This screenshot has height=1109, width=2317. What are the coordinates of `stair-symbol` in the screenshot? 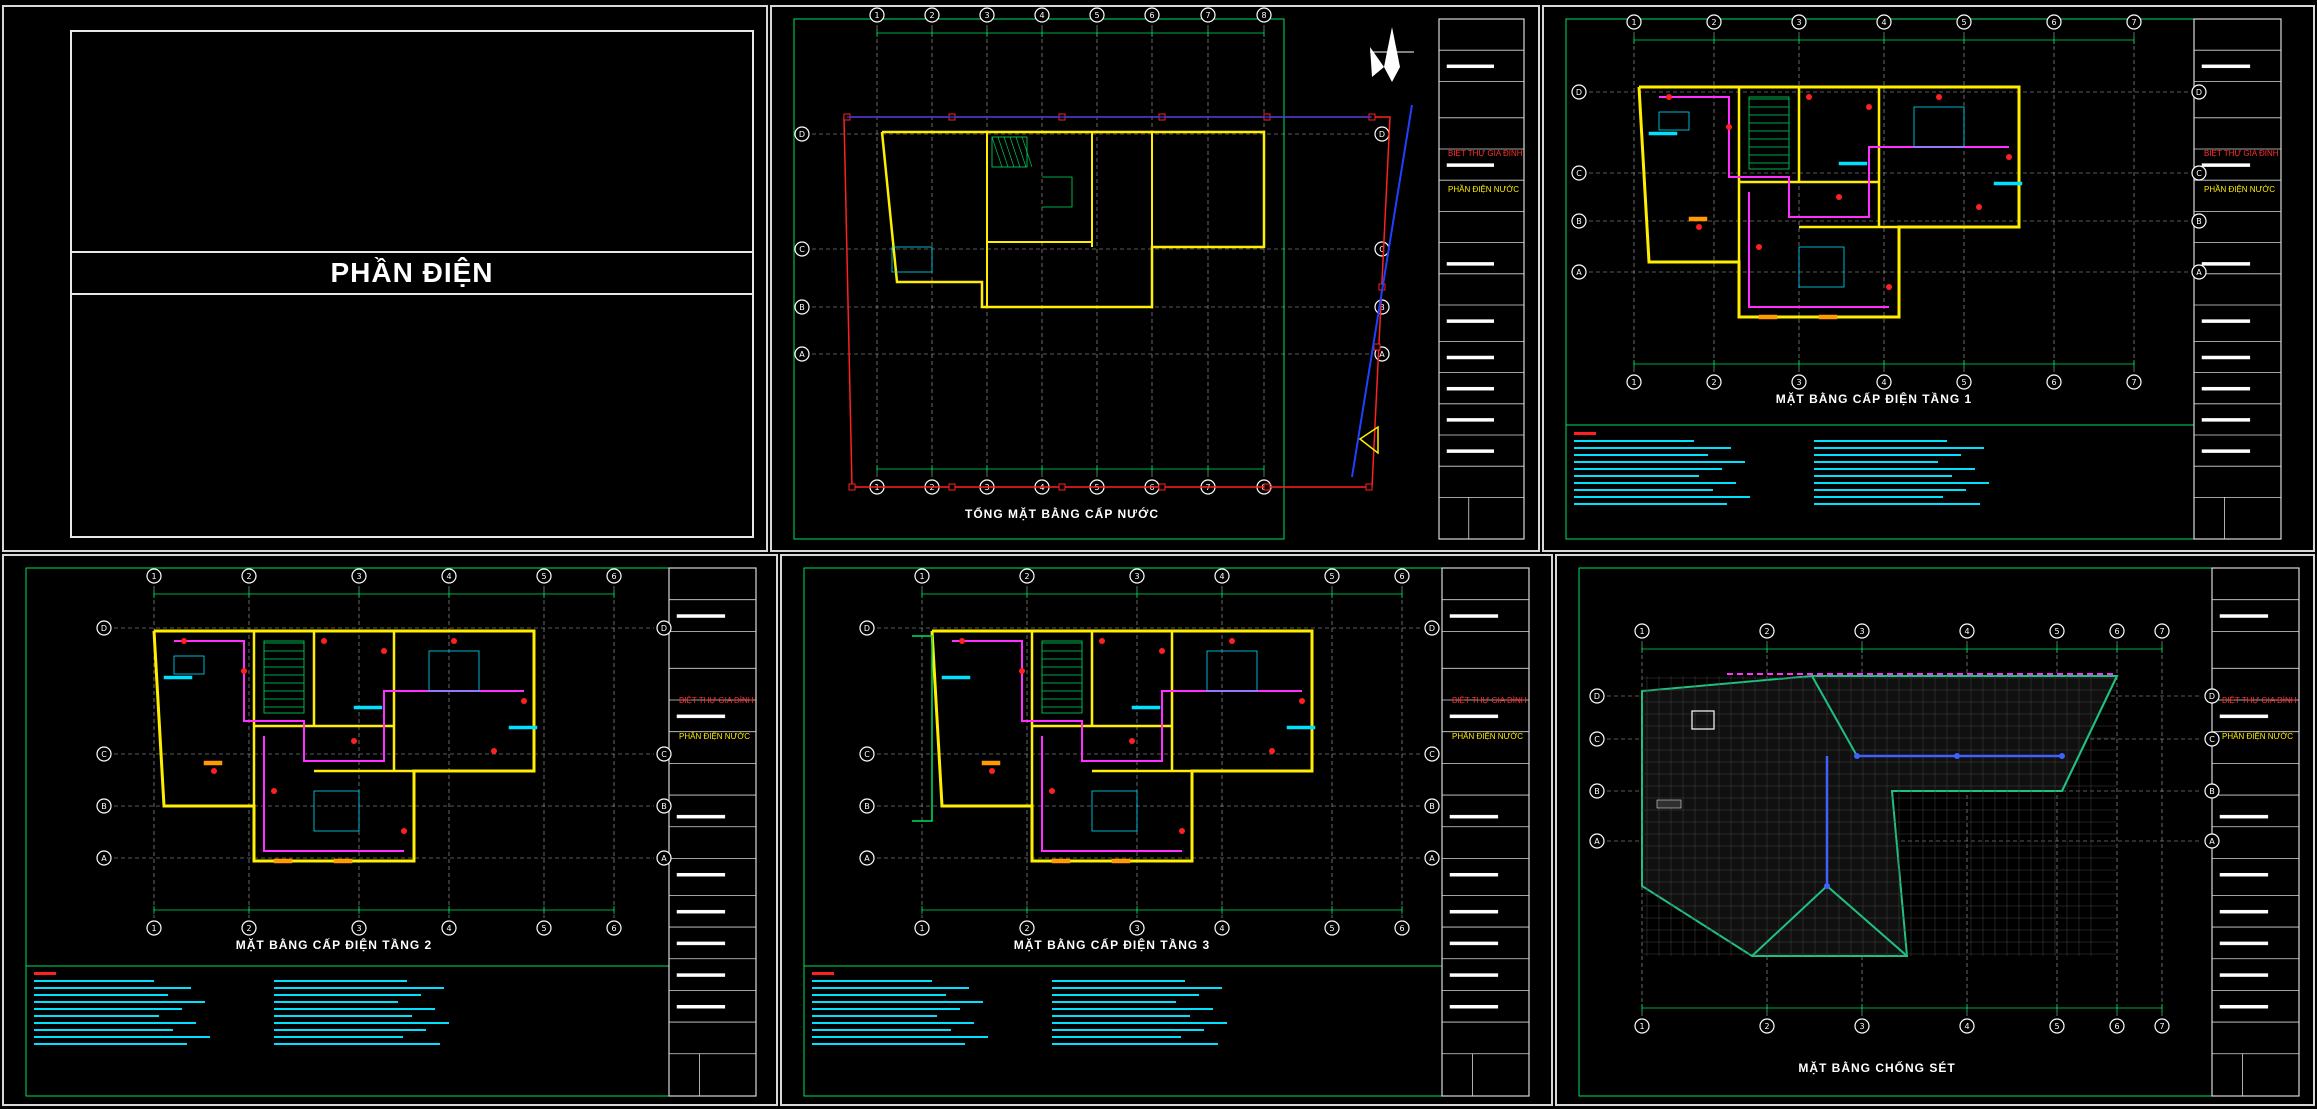 It's located at (1769, 133).